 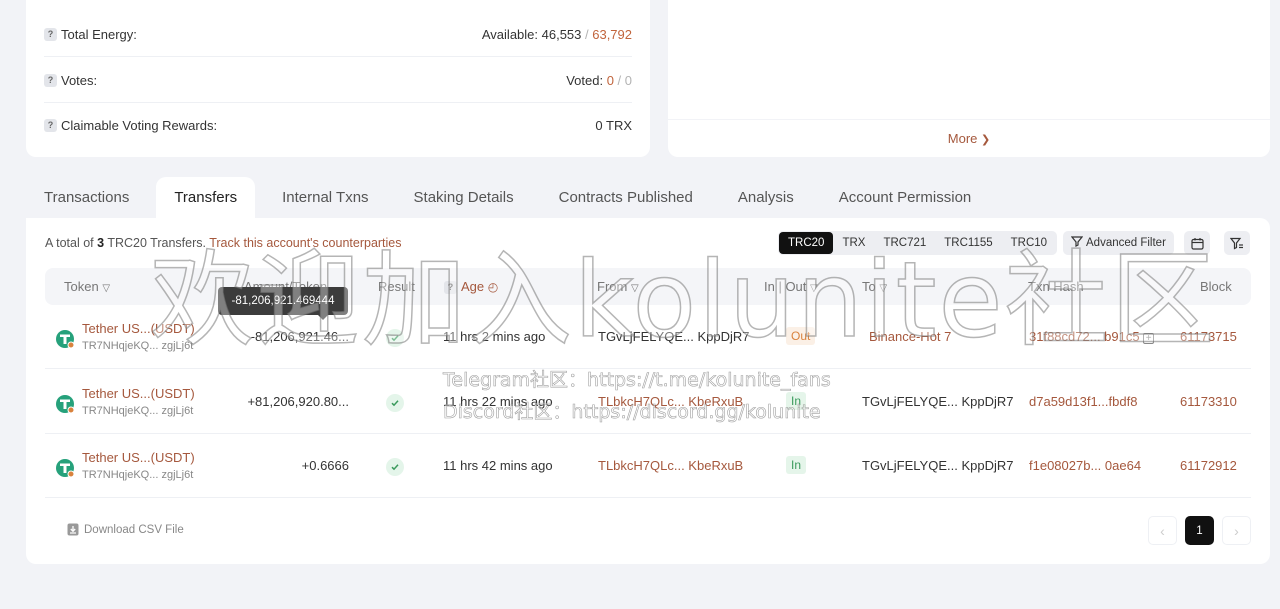 What do you see at coordinates (599, 80) in the screenshot?
I see `votes-value: Voted: 0 / 0` at bounding box center [599, 80].